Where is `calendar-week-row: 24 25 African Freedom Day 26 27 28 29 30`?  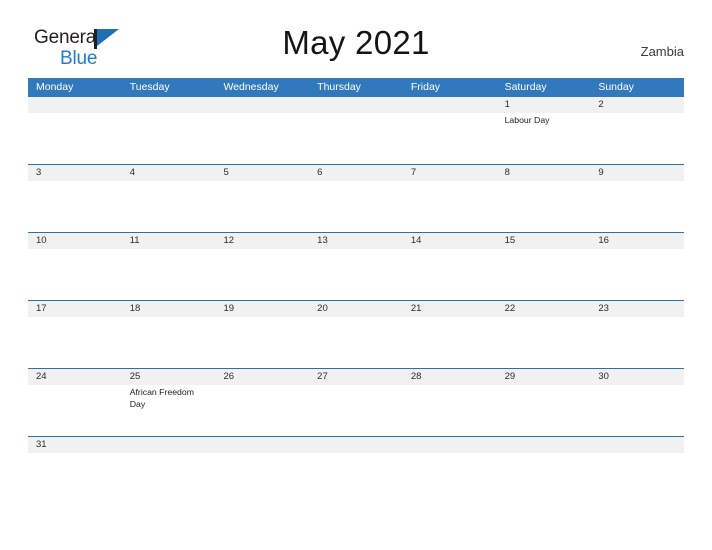
calendar-week-row: 24 25 African Freedom Day 26 27 28 29 30 is located at coordinates (356, 403).